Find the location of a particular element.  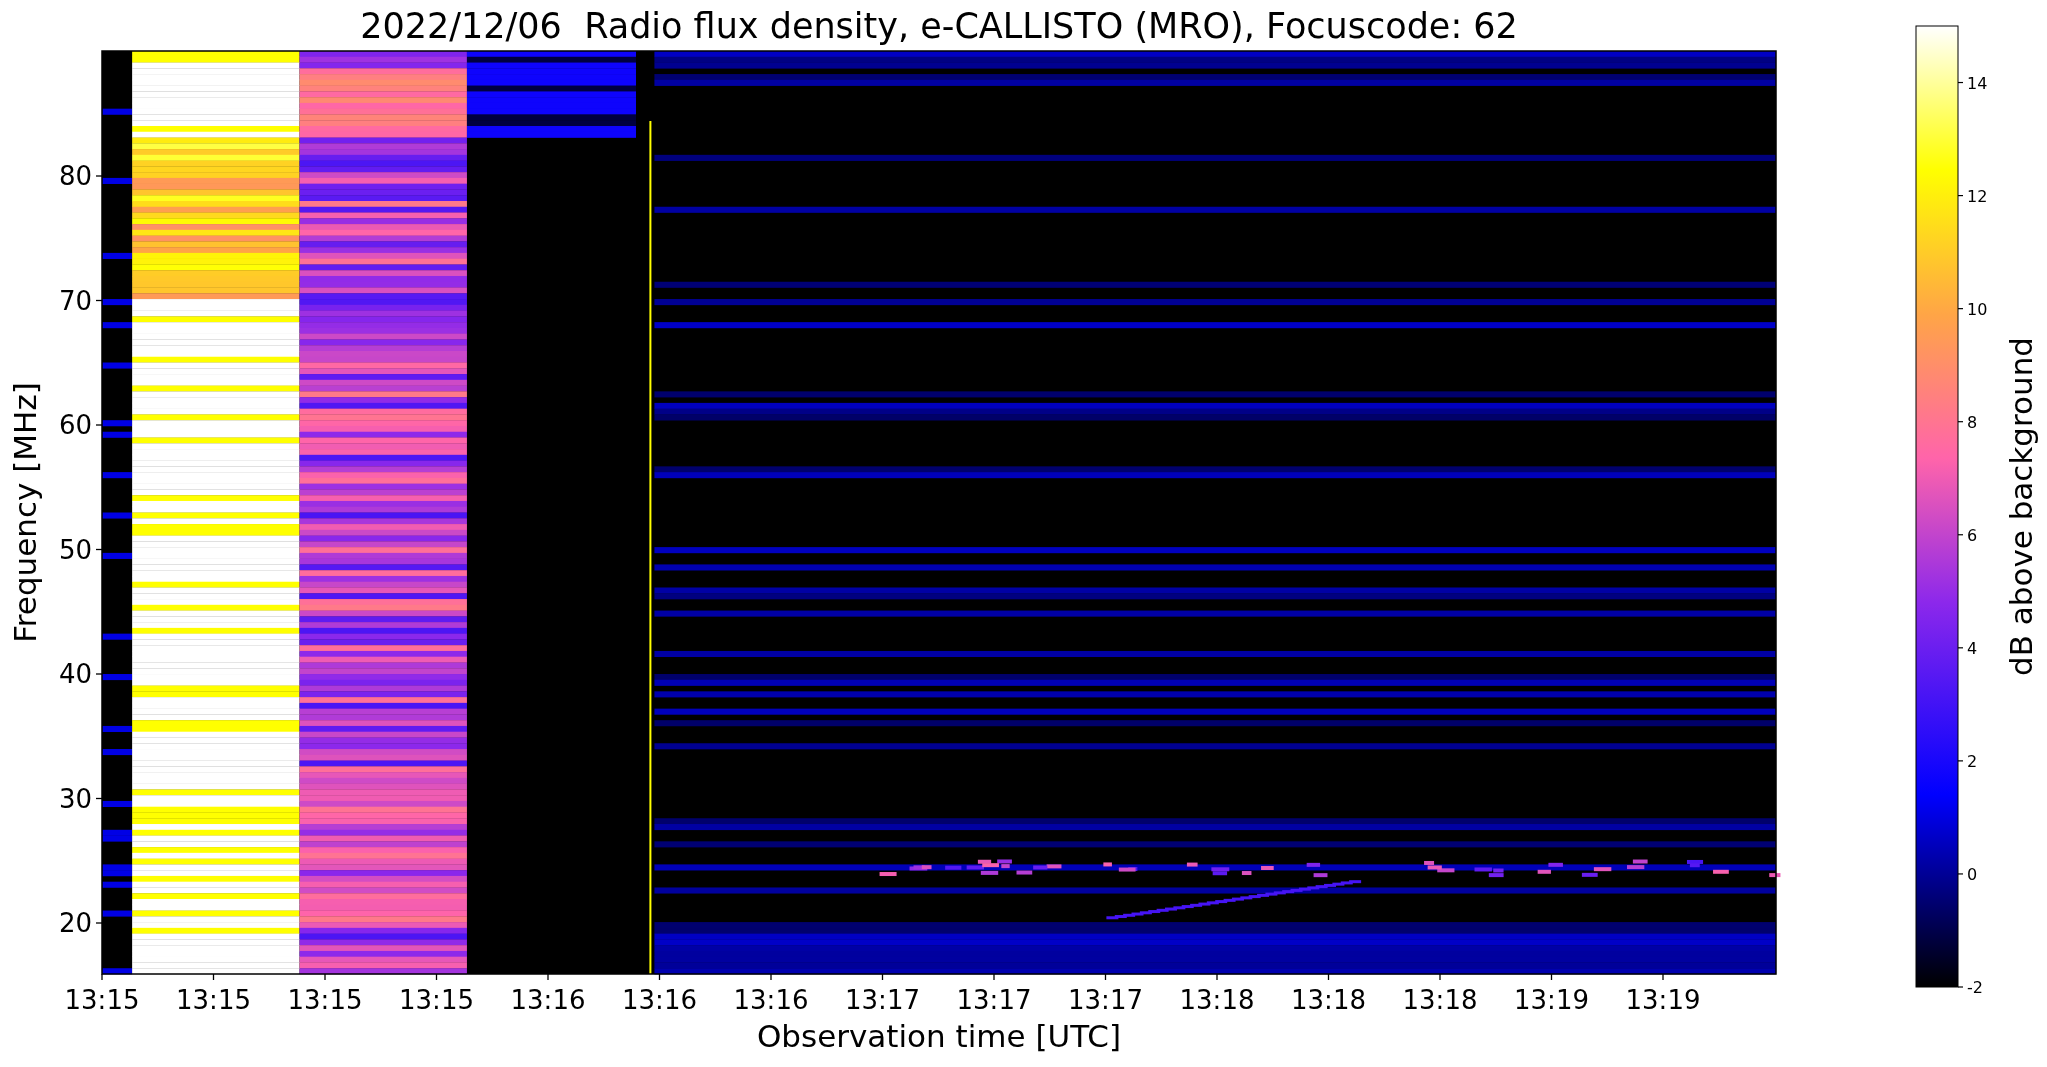

tick-label: 2 is located at coordinates (1972, 761).